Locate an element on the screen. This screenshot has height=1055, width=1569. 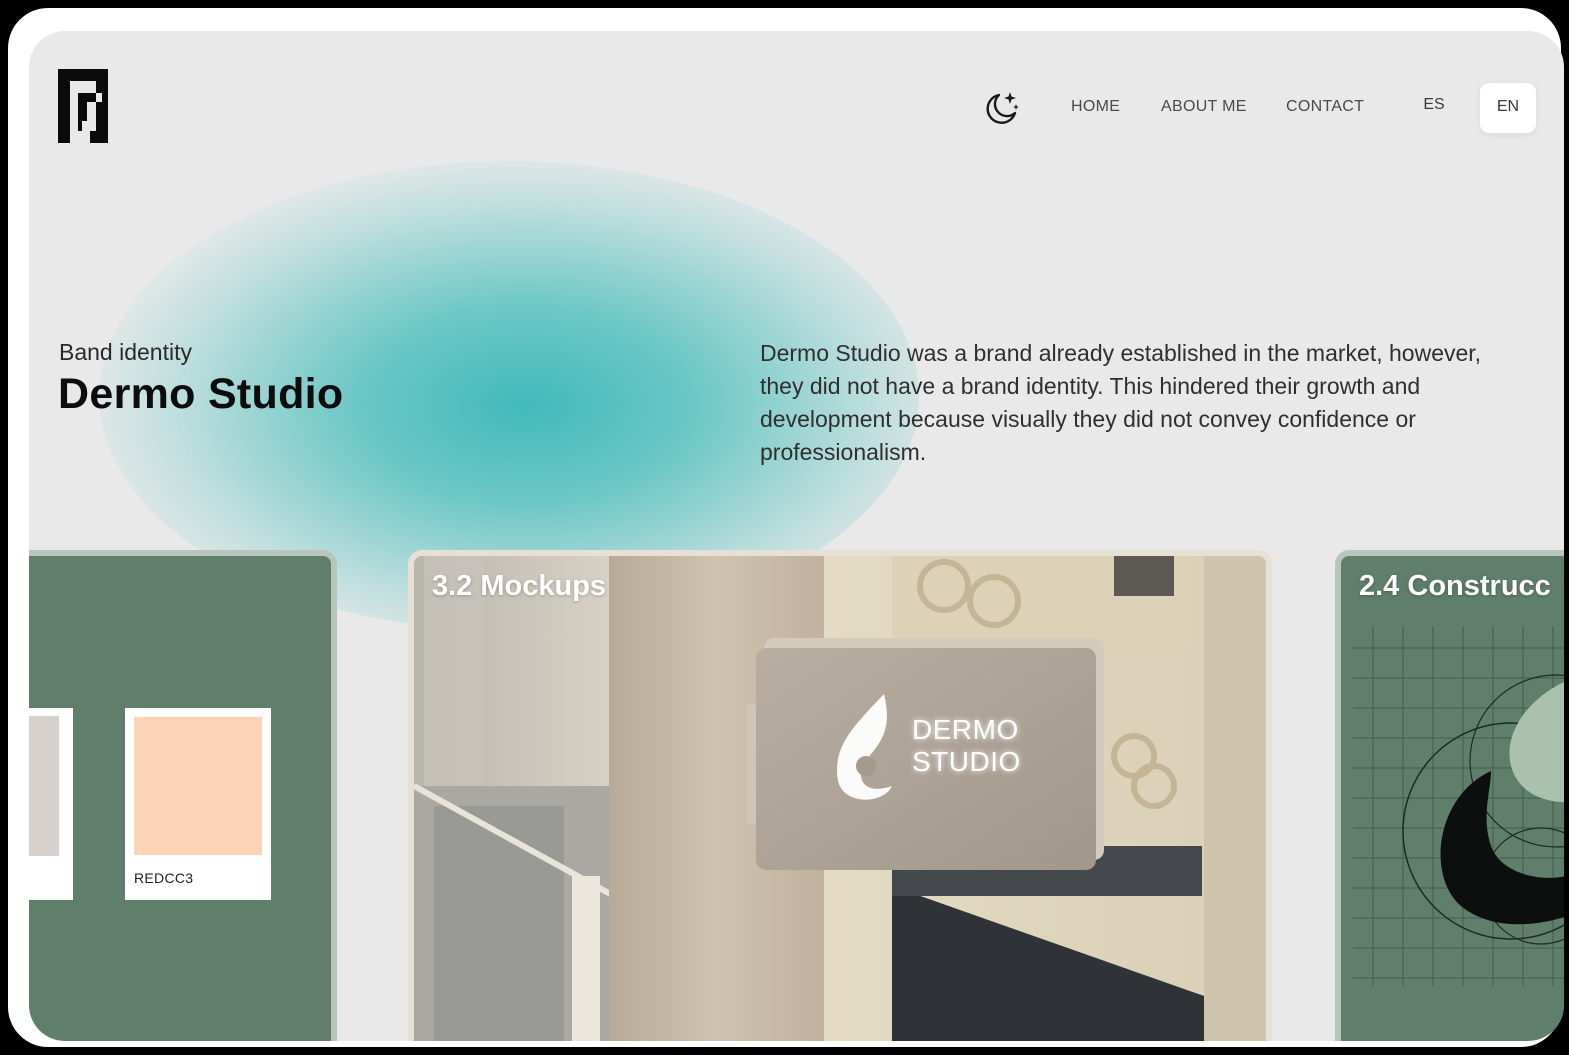
swatch-chip-gray is located at coordinates (44, 786).